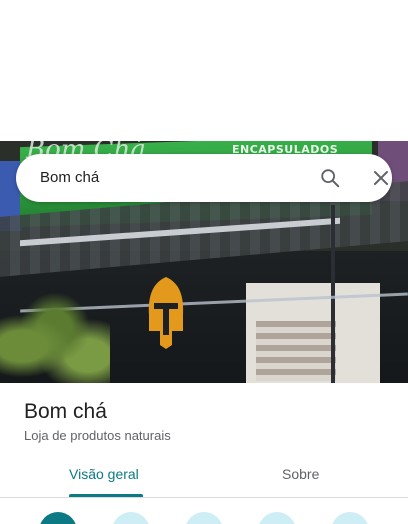 This screenshot has width=408, height=524. What do you see at coordinates (55, 337) in the screenshot?
I see `plant` at bounding box center [55, 337].